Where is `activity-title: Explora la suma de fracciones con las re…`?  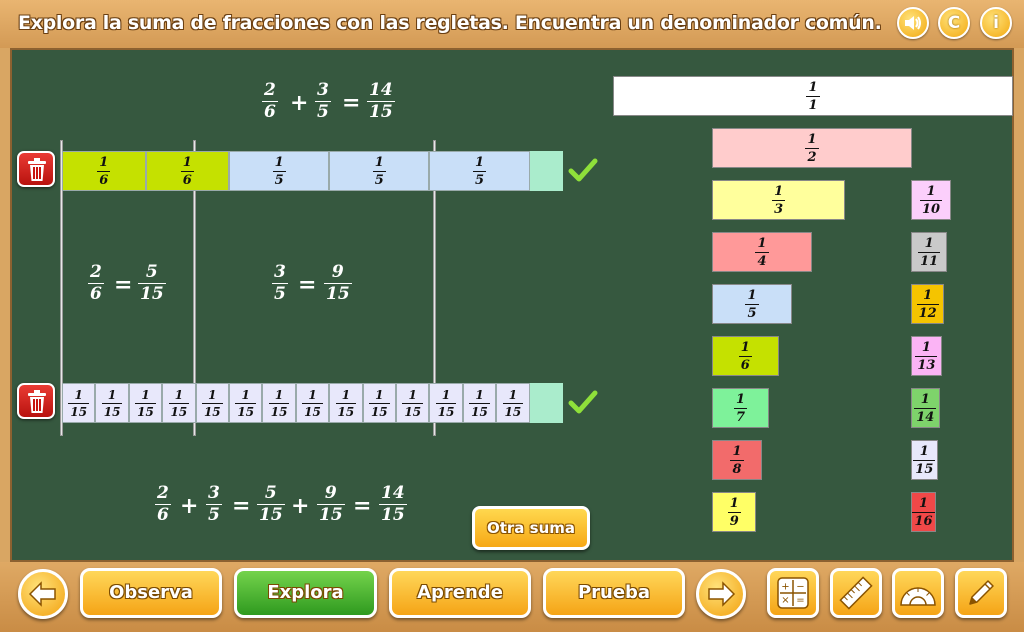 activity-title: Explora la suma de fracciones con las re… is located at coordinates (450, 23).